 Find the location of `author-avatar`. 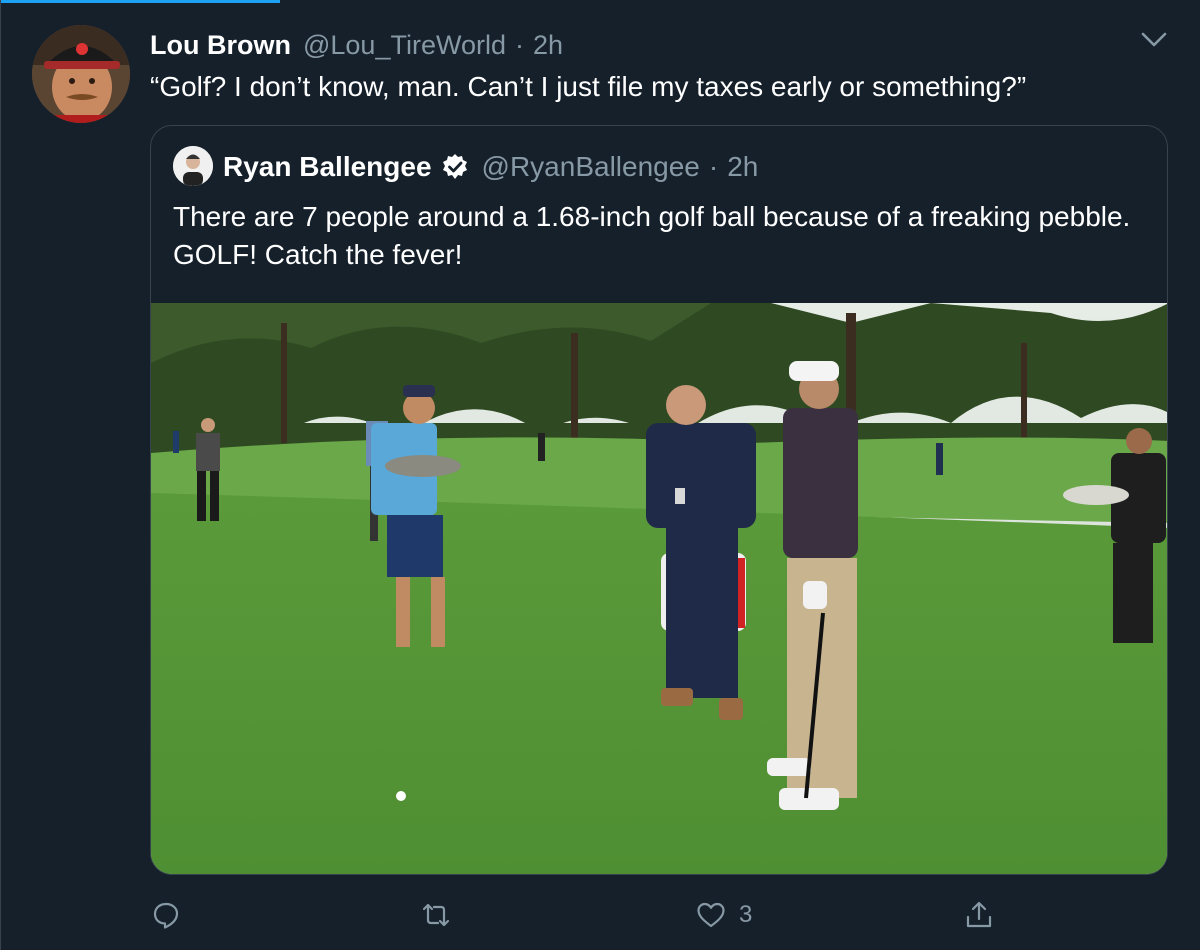

author-avatar is located at coordinates (81, 74).